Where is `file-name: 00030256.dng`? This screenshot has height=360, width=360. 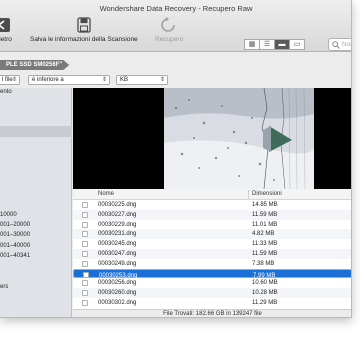 file-name: 00030256.dng is located at coordinates (117, 283).